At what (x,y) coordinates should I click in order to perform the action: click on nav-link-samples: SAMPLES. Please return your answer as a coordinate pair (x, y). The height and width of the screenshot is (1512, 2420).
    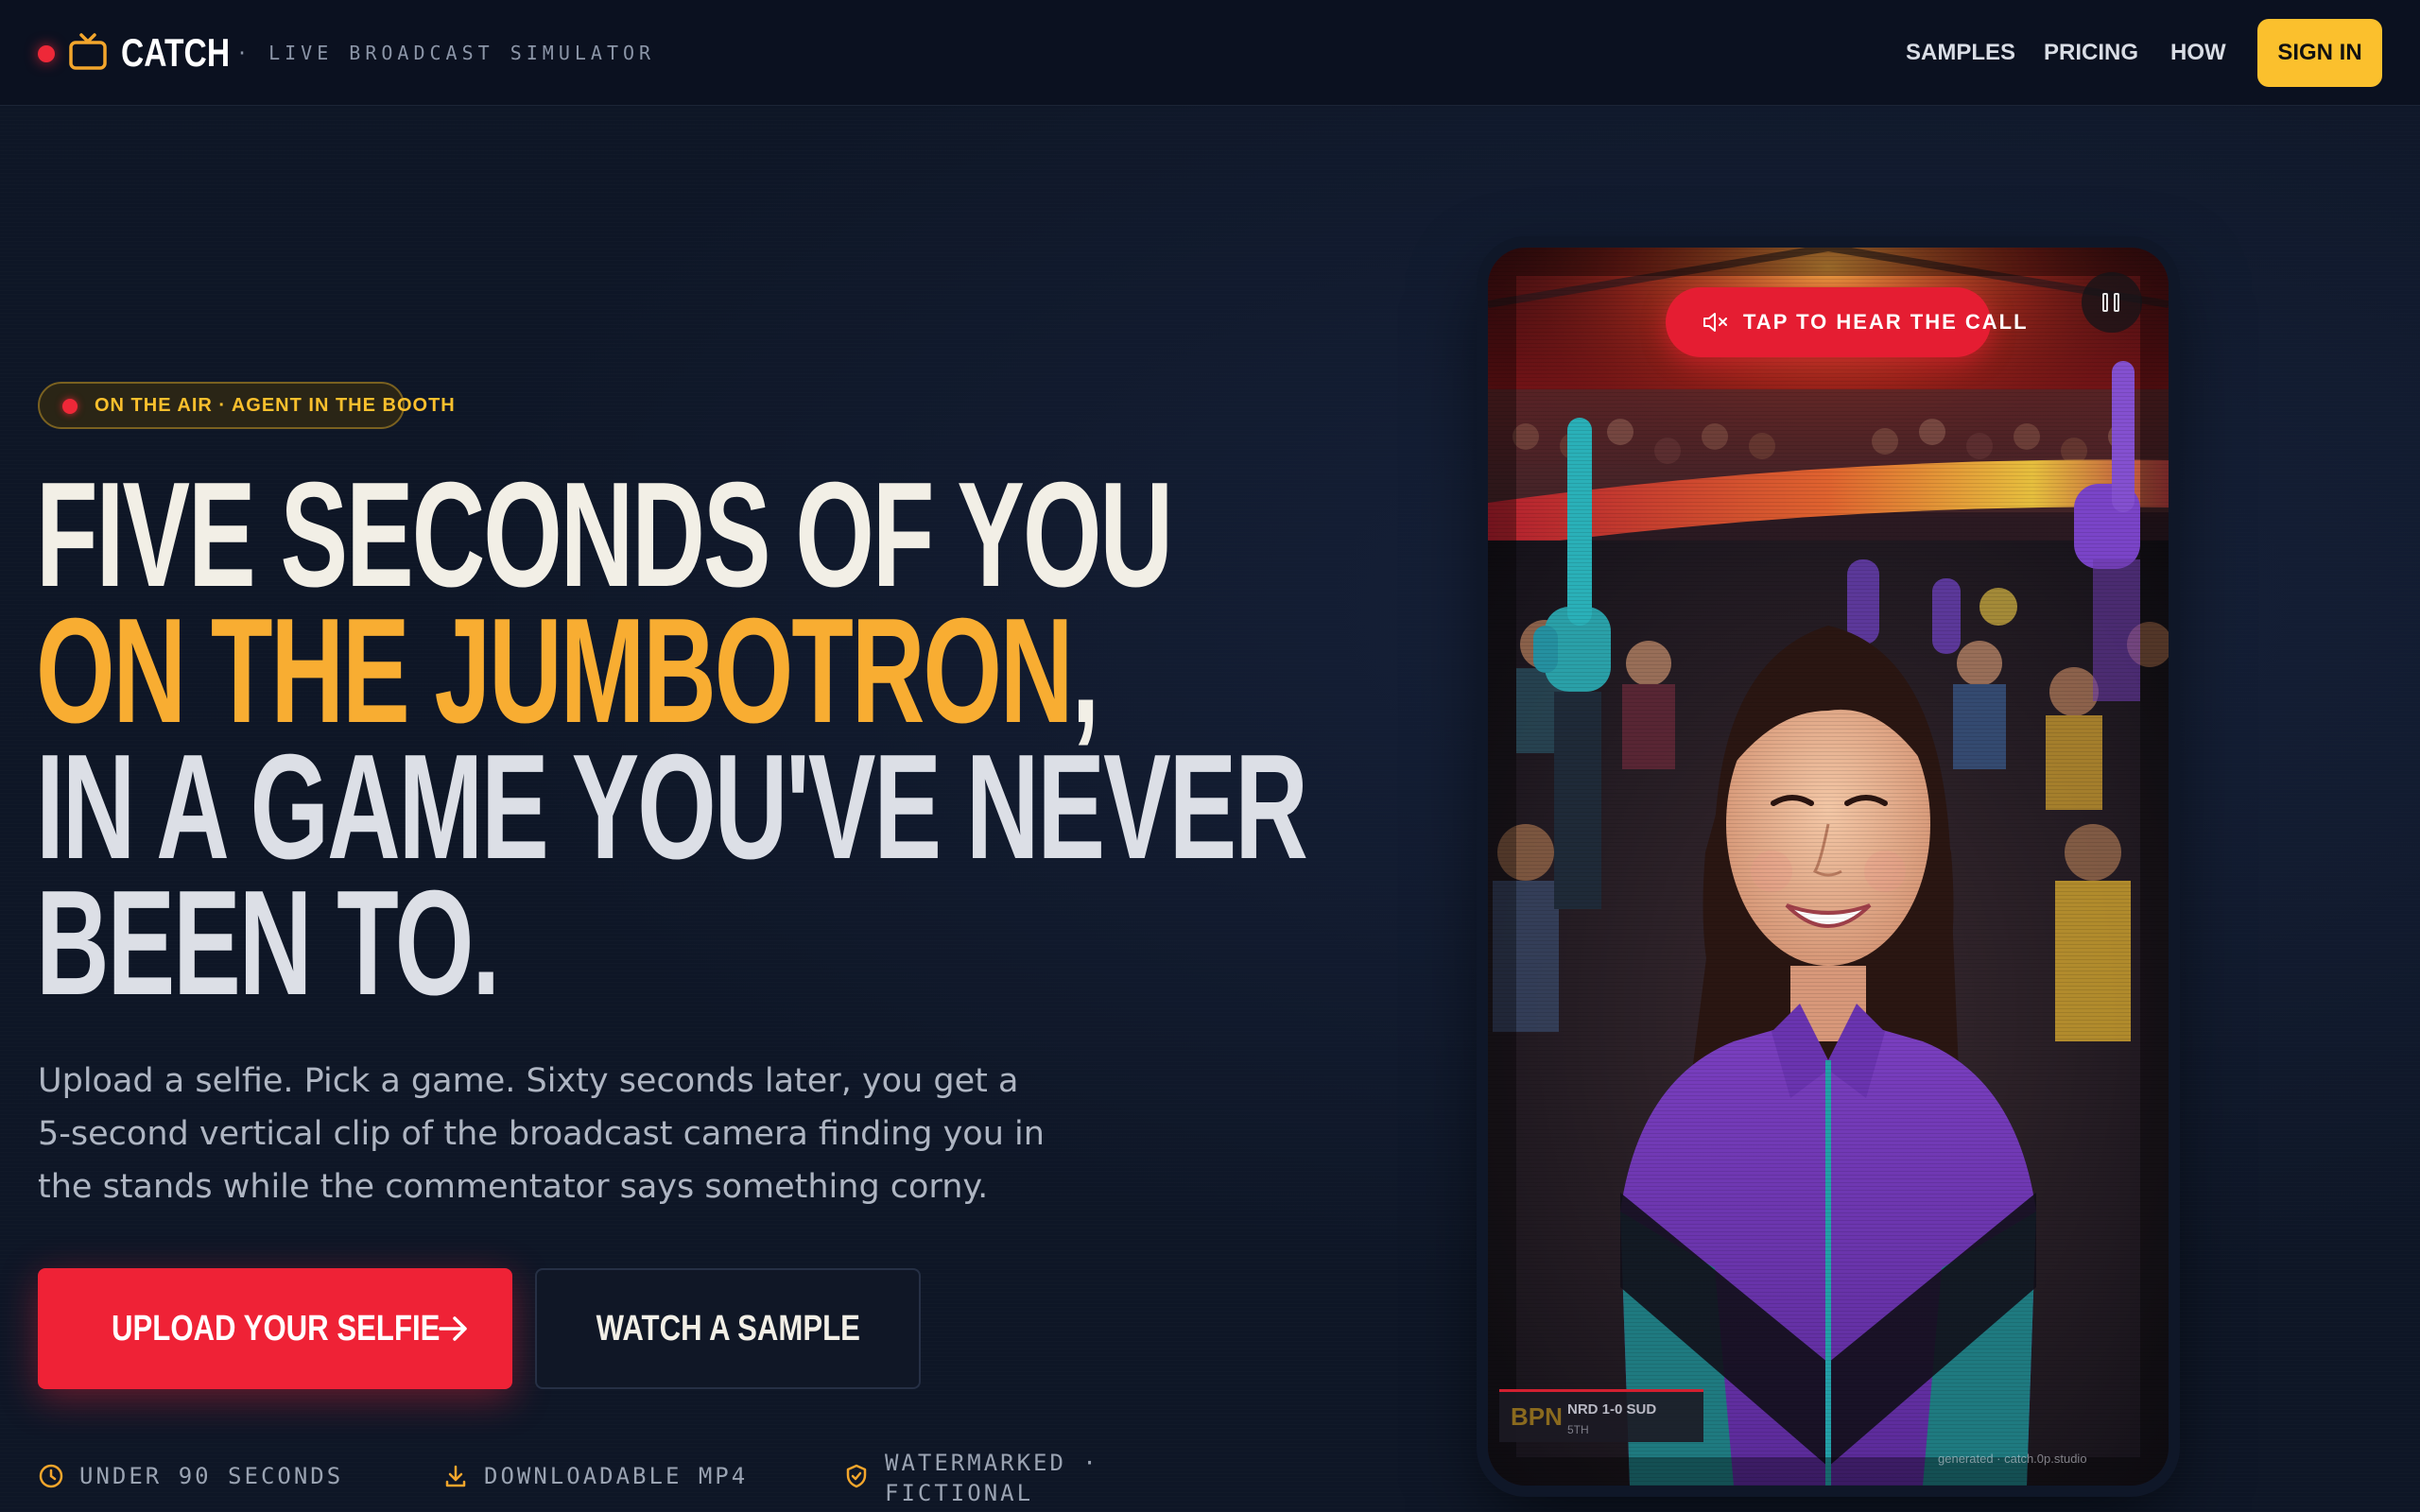
    Looking at the image, I should click on (1961, 53).